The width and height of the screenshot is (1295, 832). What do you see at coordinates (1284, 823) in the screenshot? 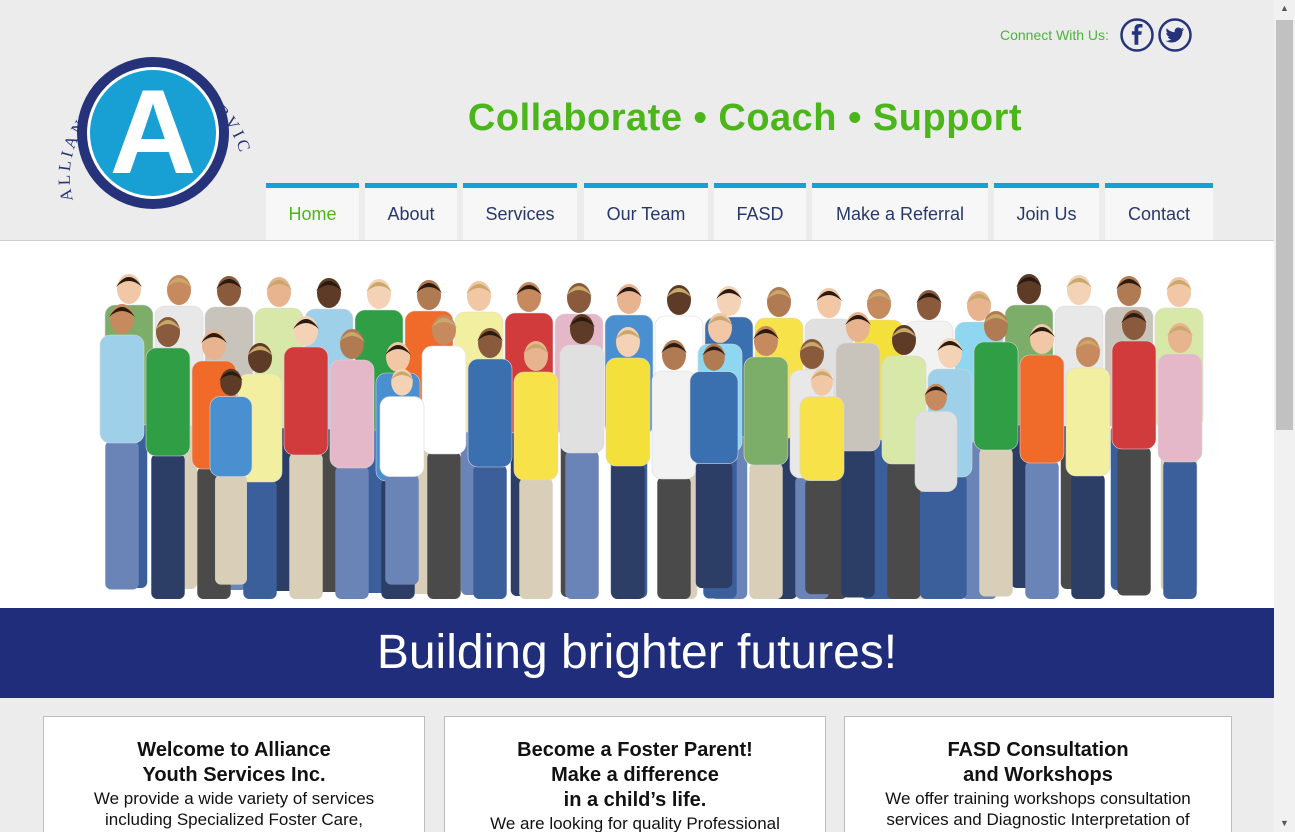
I see `scroll-down-arrow-icon: ▼` at bounding box center [1284, 823].